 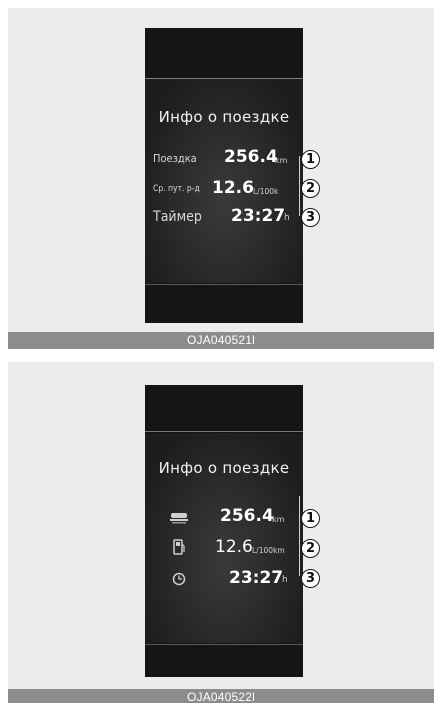 I want to click on avg-fuel-row: Ср. пут. р-д 12.6 L/100k, so click(x=224, y=190).